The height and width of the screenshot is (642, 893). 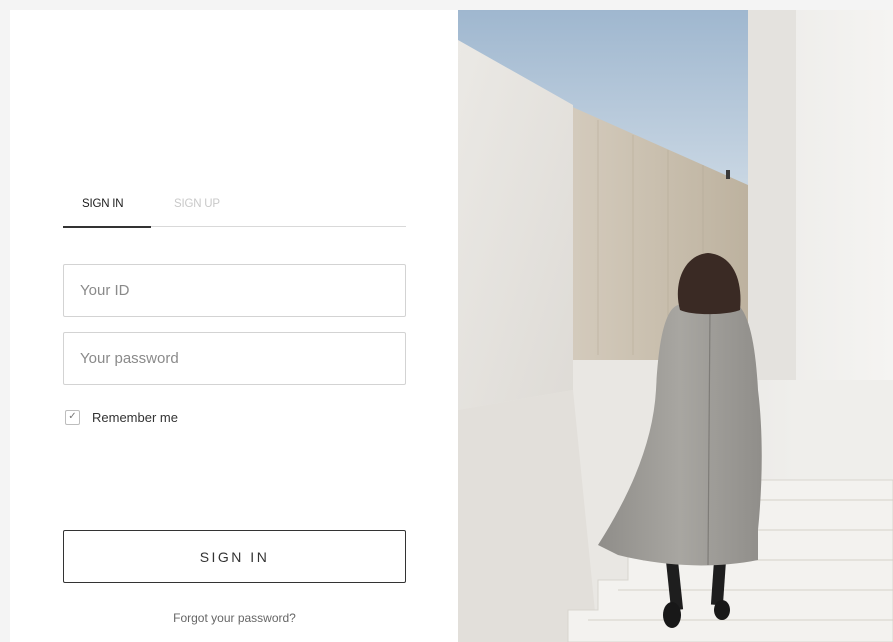 I want to click on tab-sign-in: SIGN IN, so click(x=103, y=204).